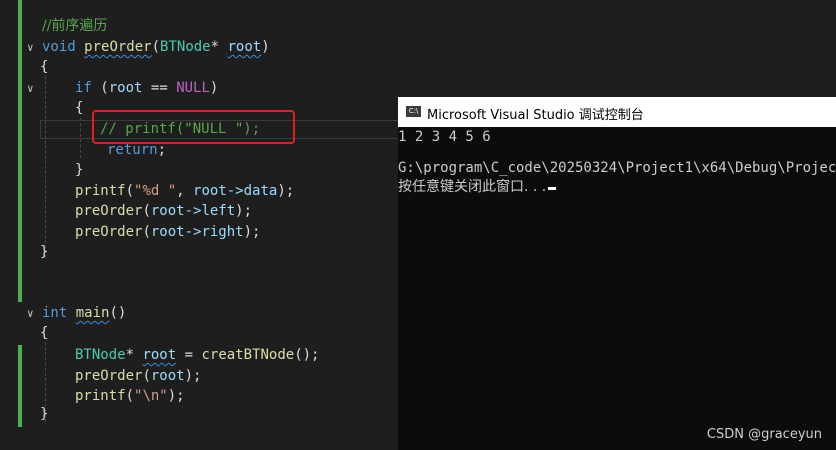 Image resolution: width=836 pixels, height=450 pixels. I want to click on header-comment: //前序遍历, so click(75, 26).